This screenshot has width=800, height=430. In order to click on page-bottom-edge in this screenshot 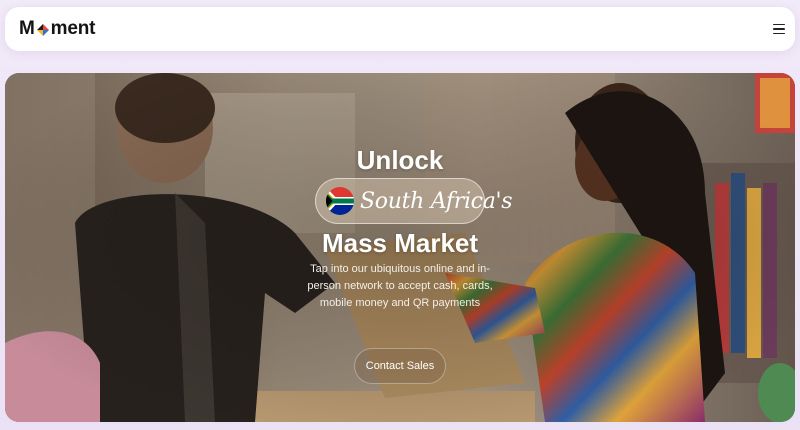, I will do `click(400, 427)`.